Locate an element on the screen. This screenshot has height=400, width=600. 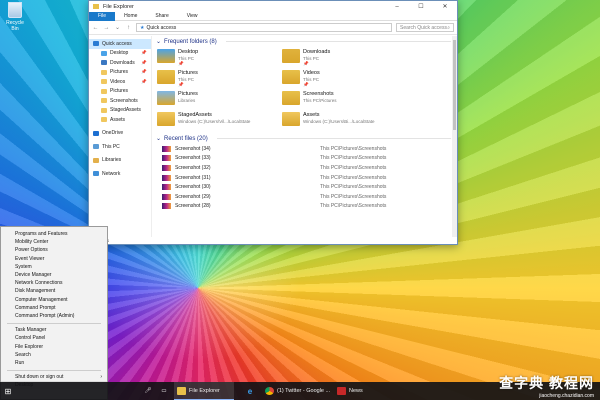
tab-share: Share is located at coordinates (161, 16).